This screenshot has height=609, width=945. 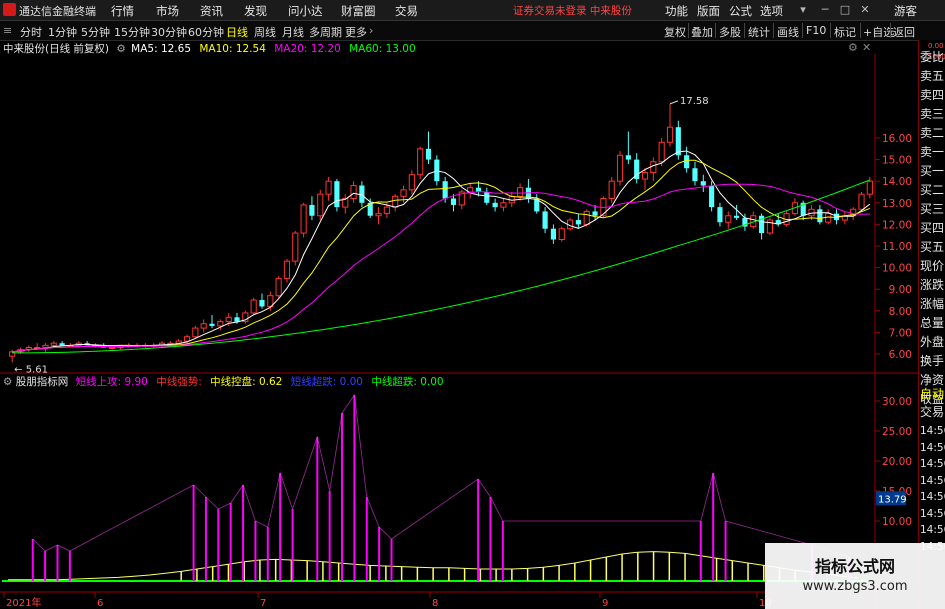 I want to click on time-tick-label: 8, so click(x=435, y=603).